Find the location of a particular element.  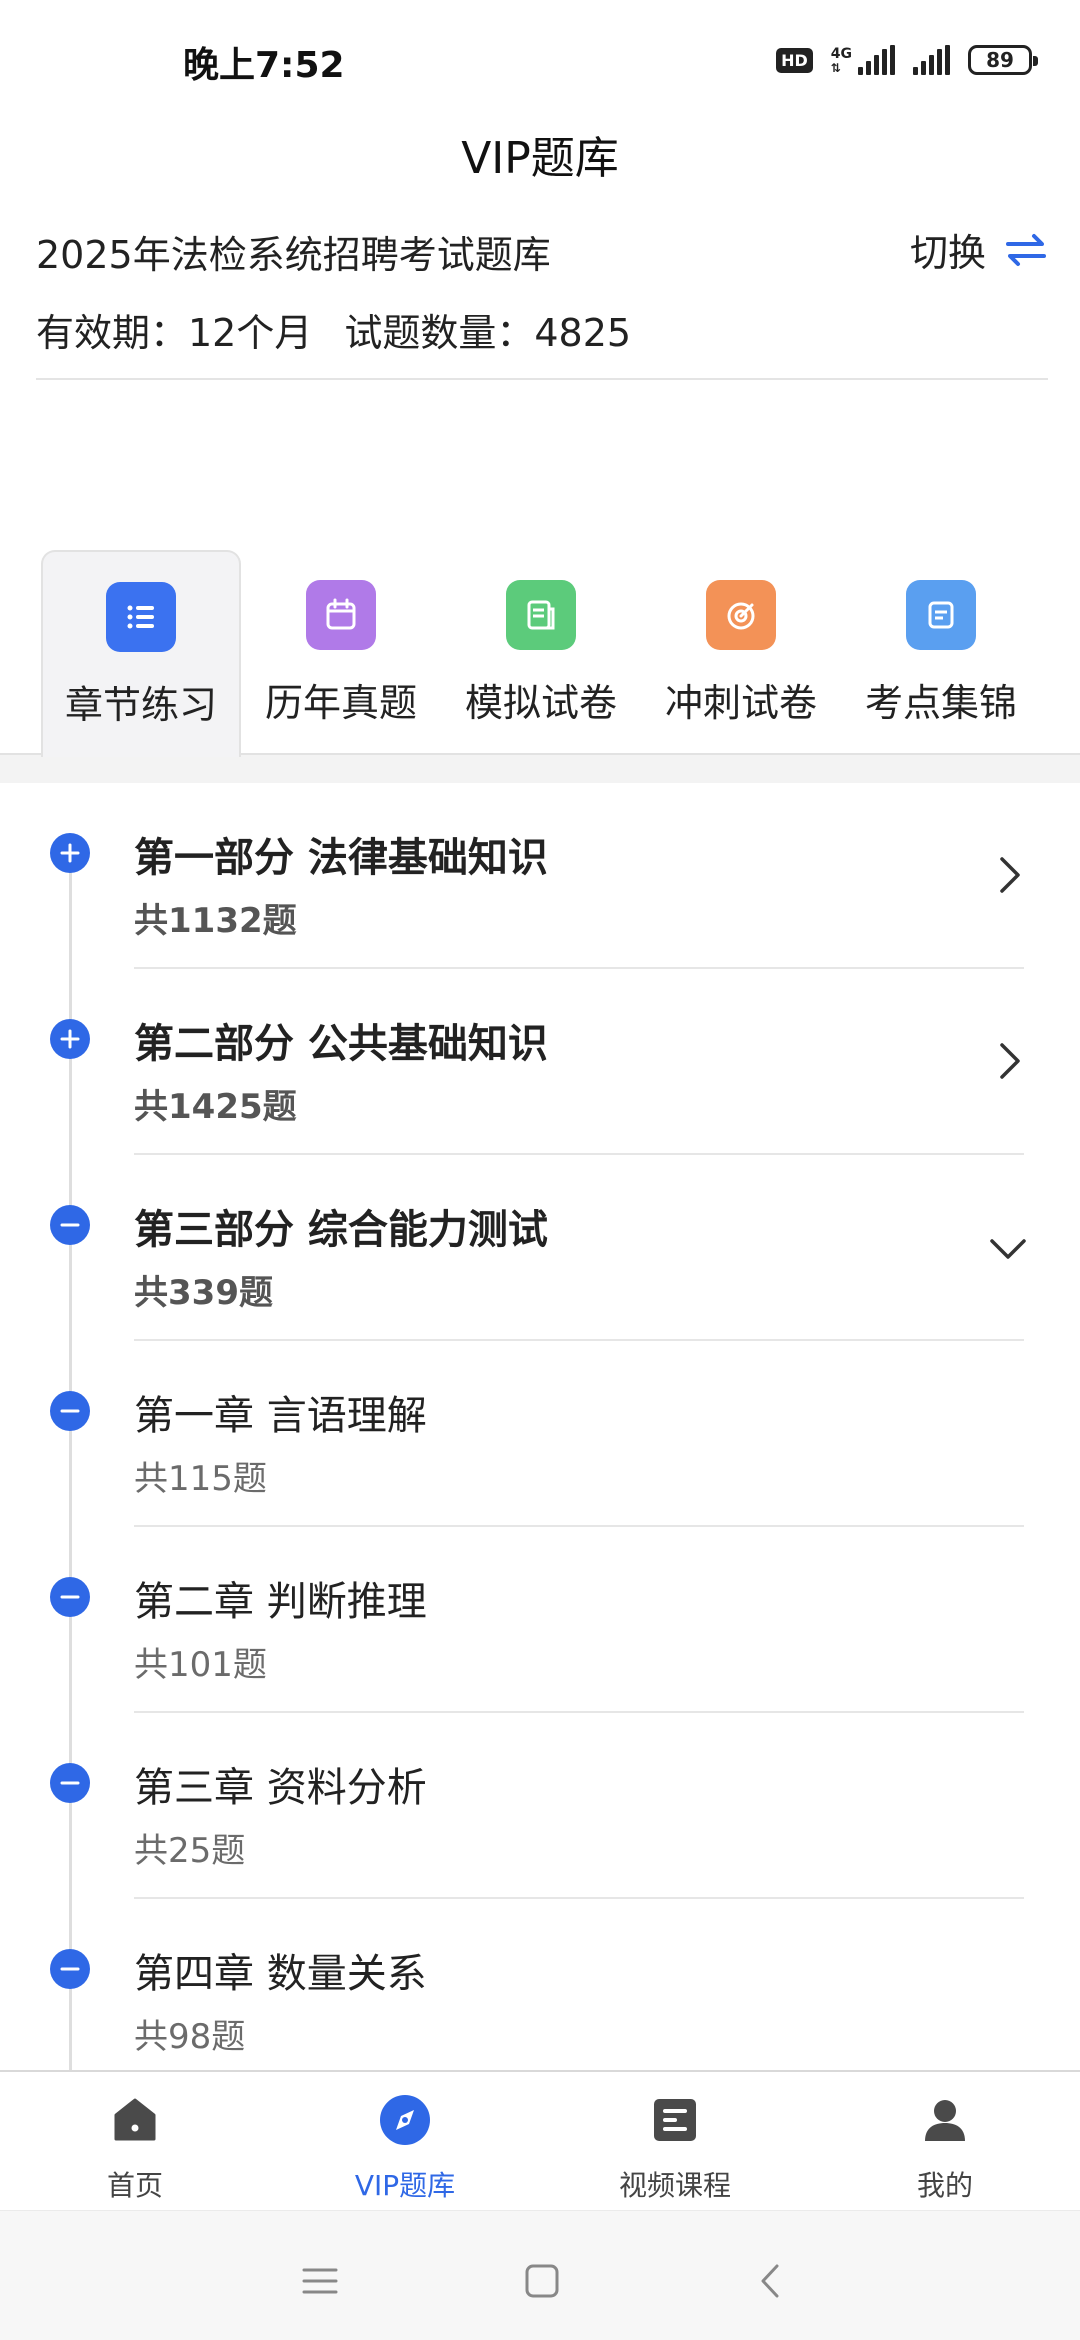

paper-icon is located at coordinates (541, 615).